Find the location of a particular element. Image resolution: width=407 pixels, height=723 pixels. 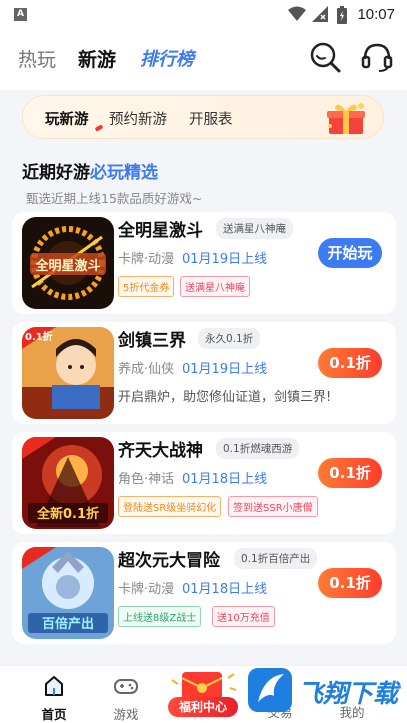

clock: 10:07 is located at coordinates (376, 14).